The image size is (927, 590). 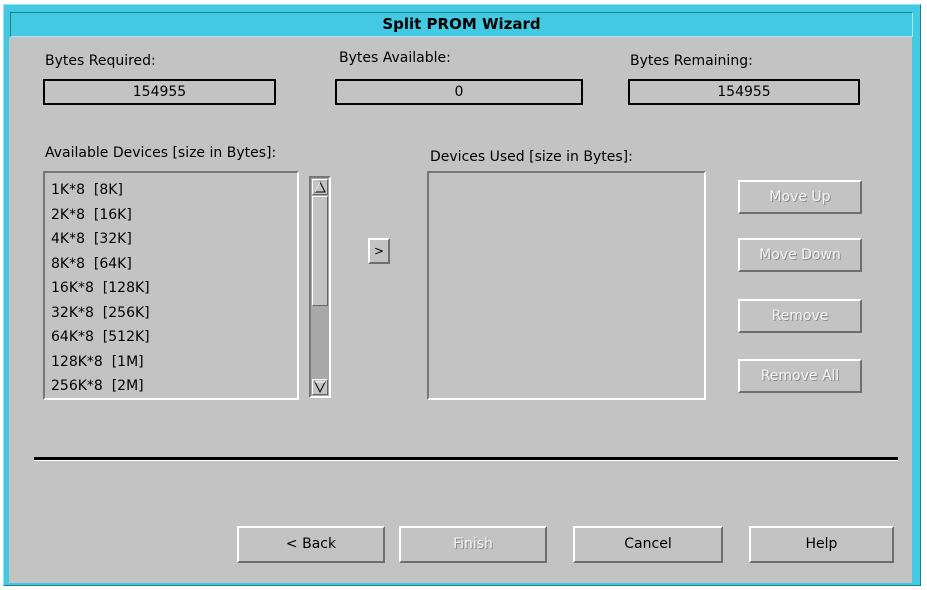 I want to click on move-up-button: Move Up, so click(x=800, y=197).